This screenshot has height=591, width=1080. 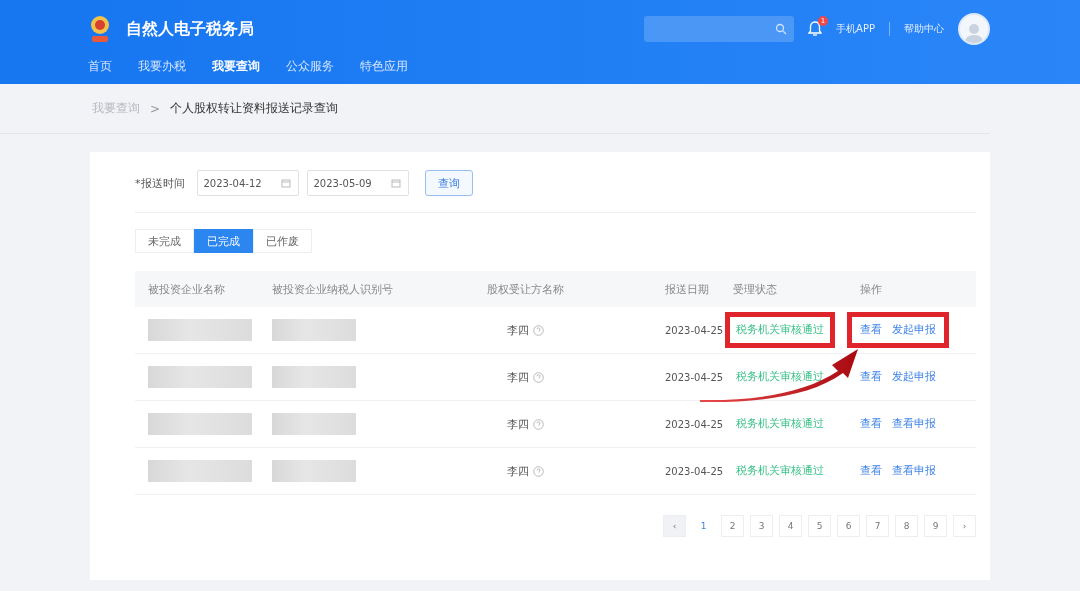 I want to click on next-page-button: ›, so click(x=964, y=526).